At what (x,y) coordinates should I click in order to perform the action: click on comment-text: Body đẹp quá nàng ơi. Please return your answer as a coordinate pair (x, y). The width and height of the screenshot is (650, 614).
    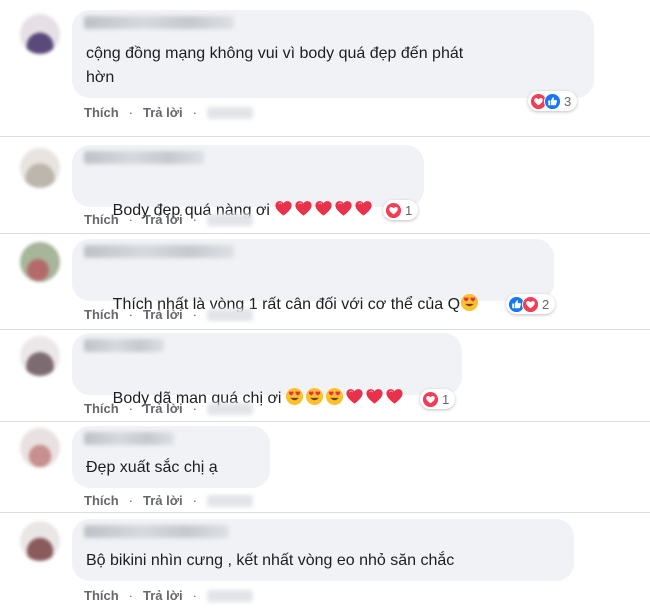
    Looking at the image, I should click on (229, 211).